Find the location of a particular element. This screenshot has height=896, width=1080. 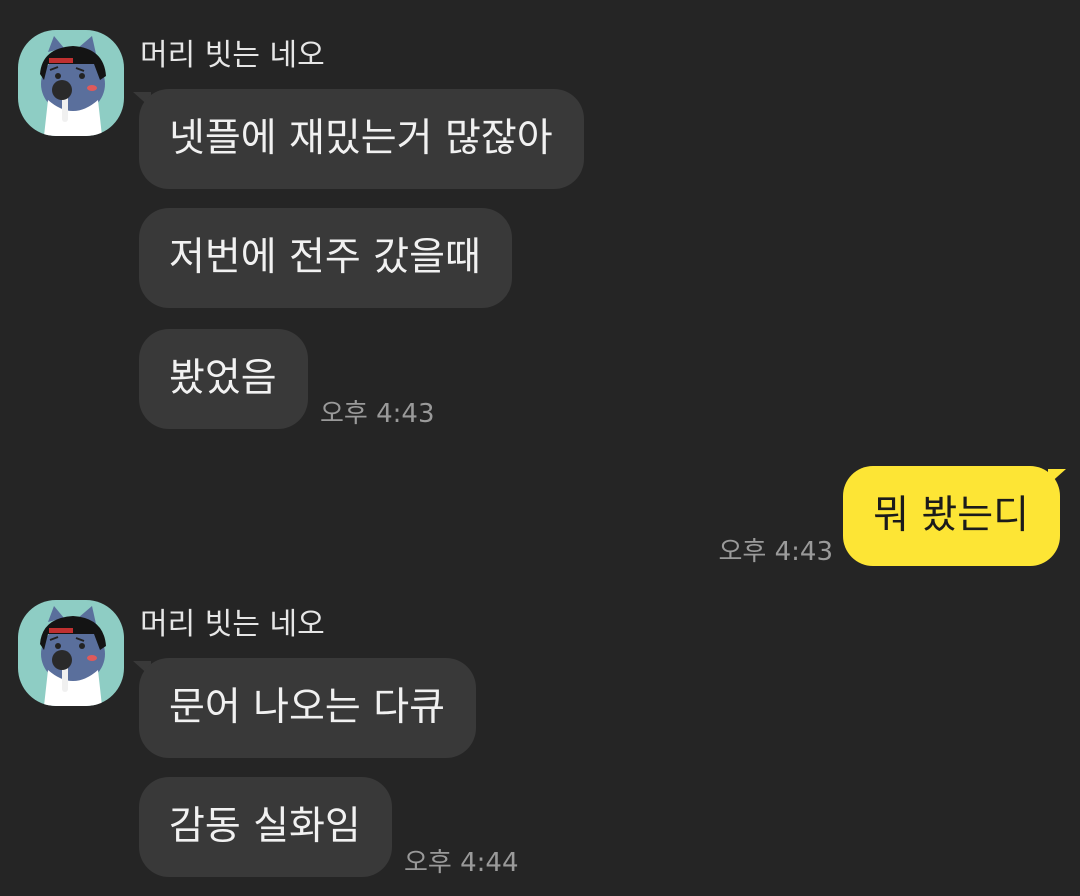

message-text: 문어 나오는 다큐 is located at coordinates (307, 707).